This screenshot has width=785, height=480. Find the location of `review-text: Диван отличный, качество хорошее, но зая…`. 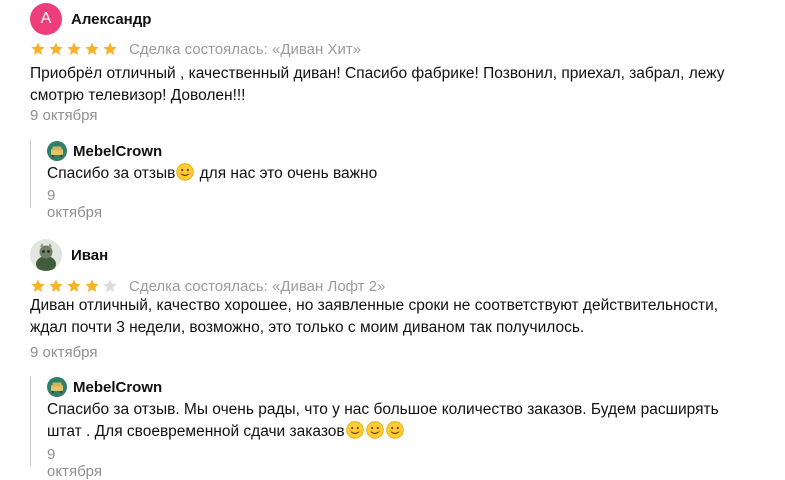

review-text: Диван отличный, качество хорошее, но зая… is located at coordinates (374, 316).